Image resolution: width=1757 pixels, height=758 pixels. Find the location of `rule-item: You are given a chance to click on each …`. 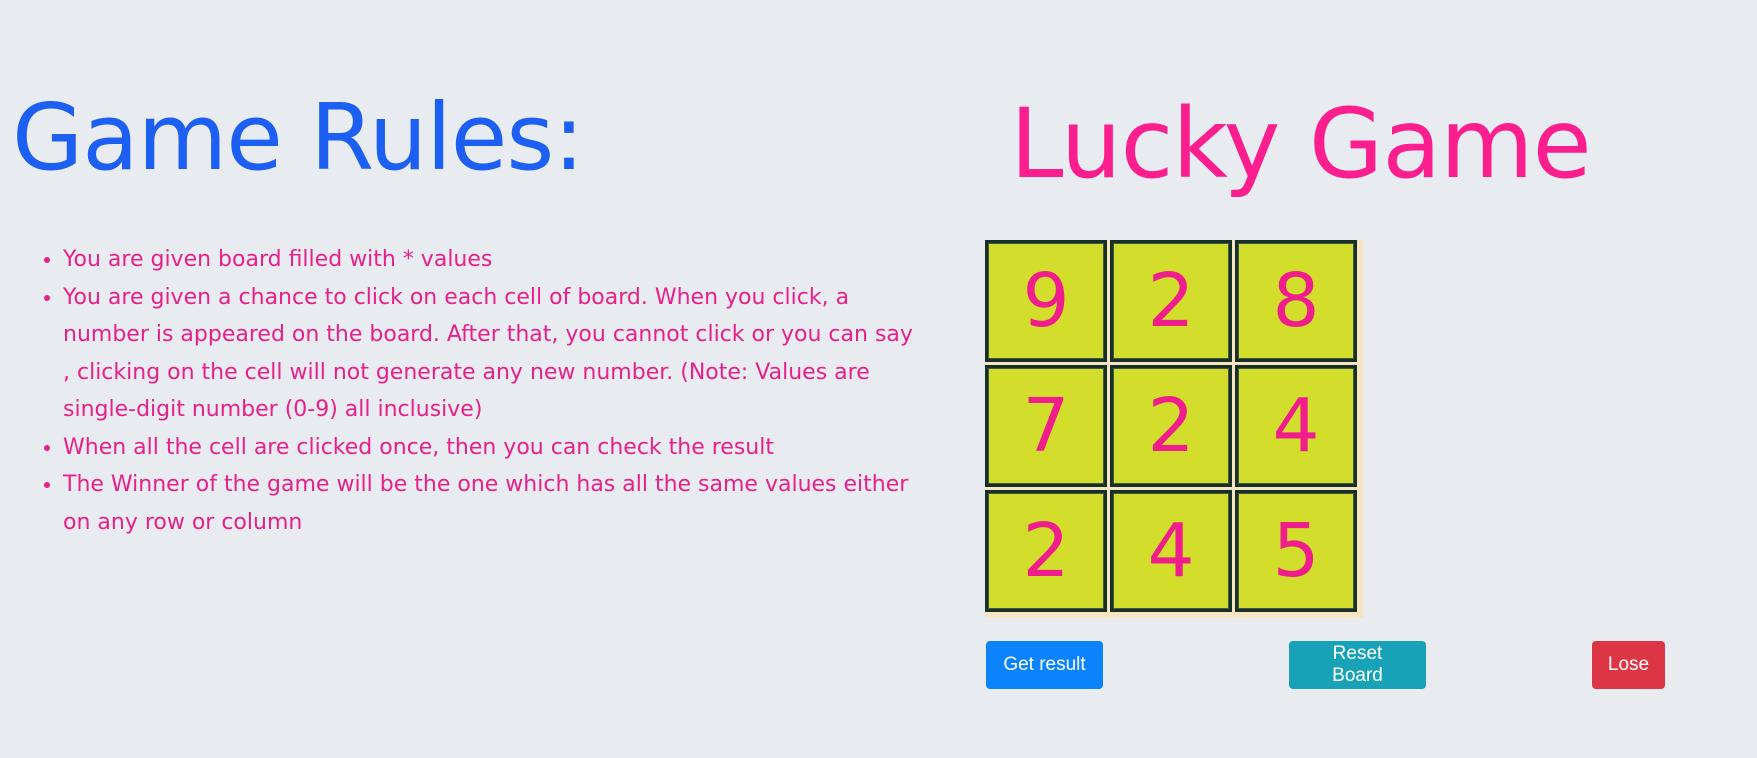

rule-item: You are given a chance to click on each … is located at coordinates (493, 354).